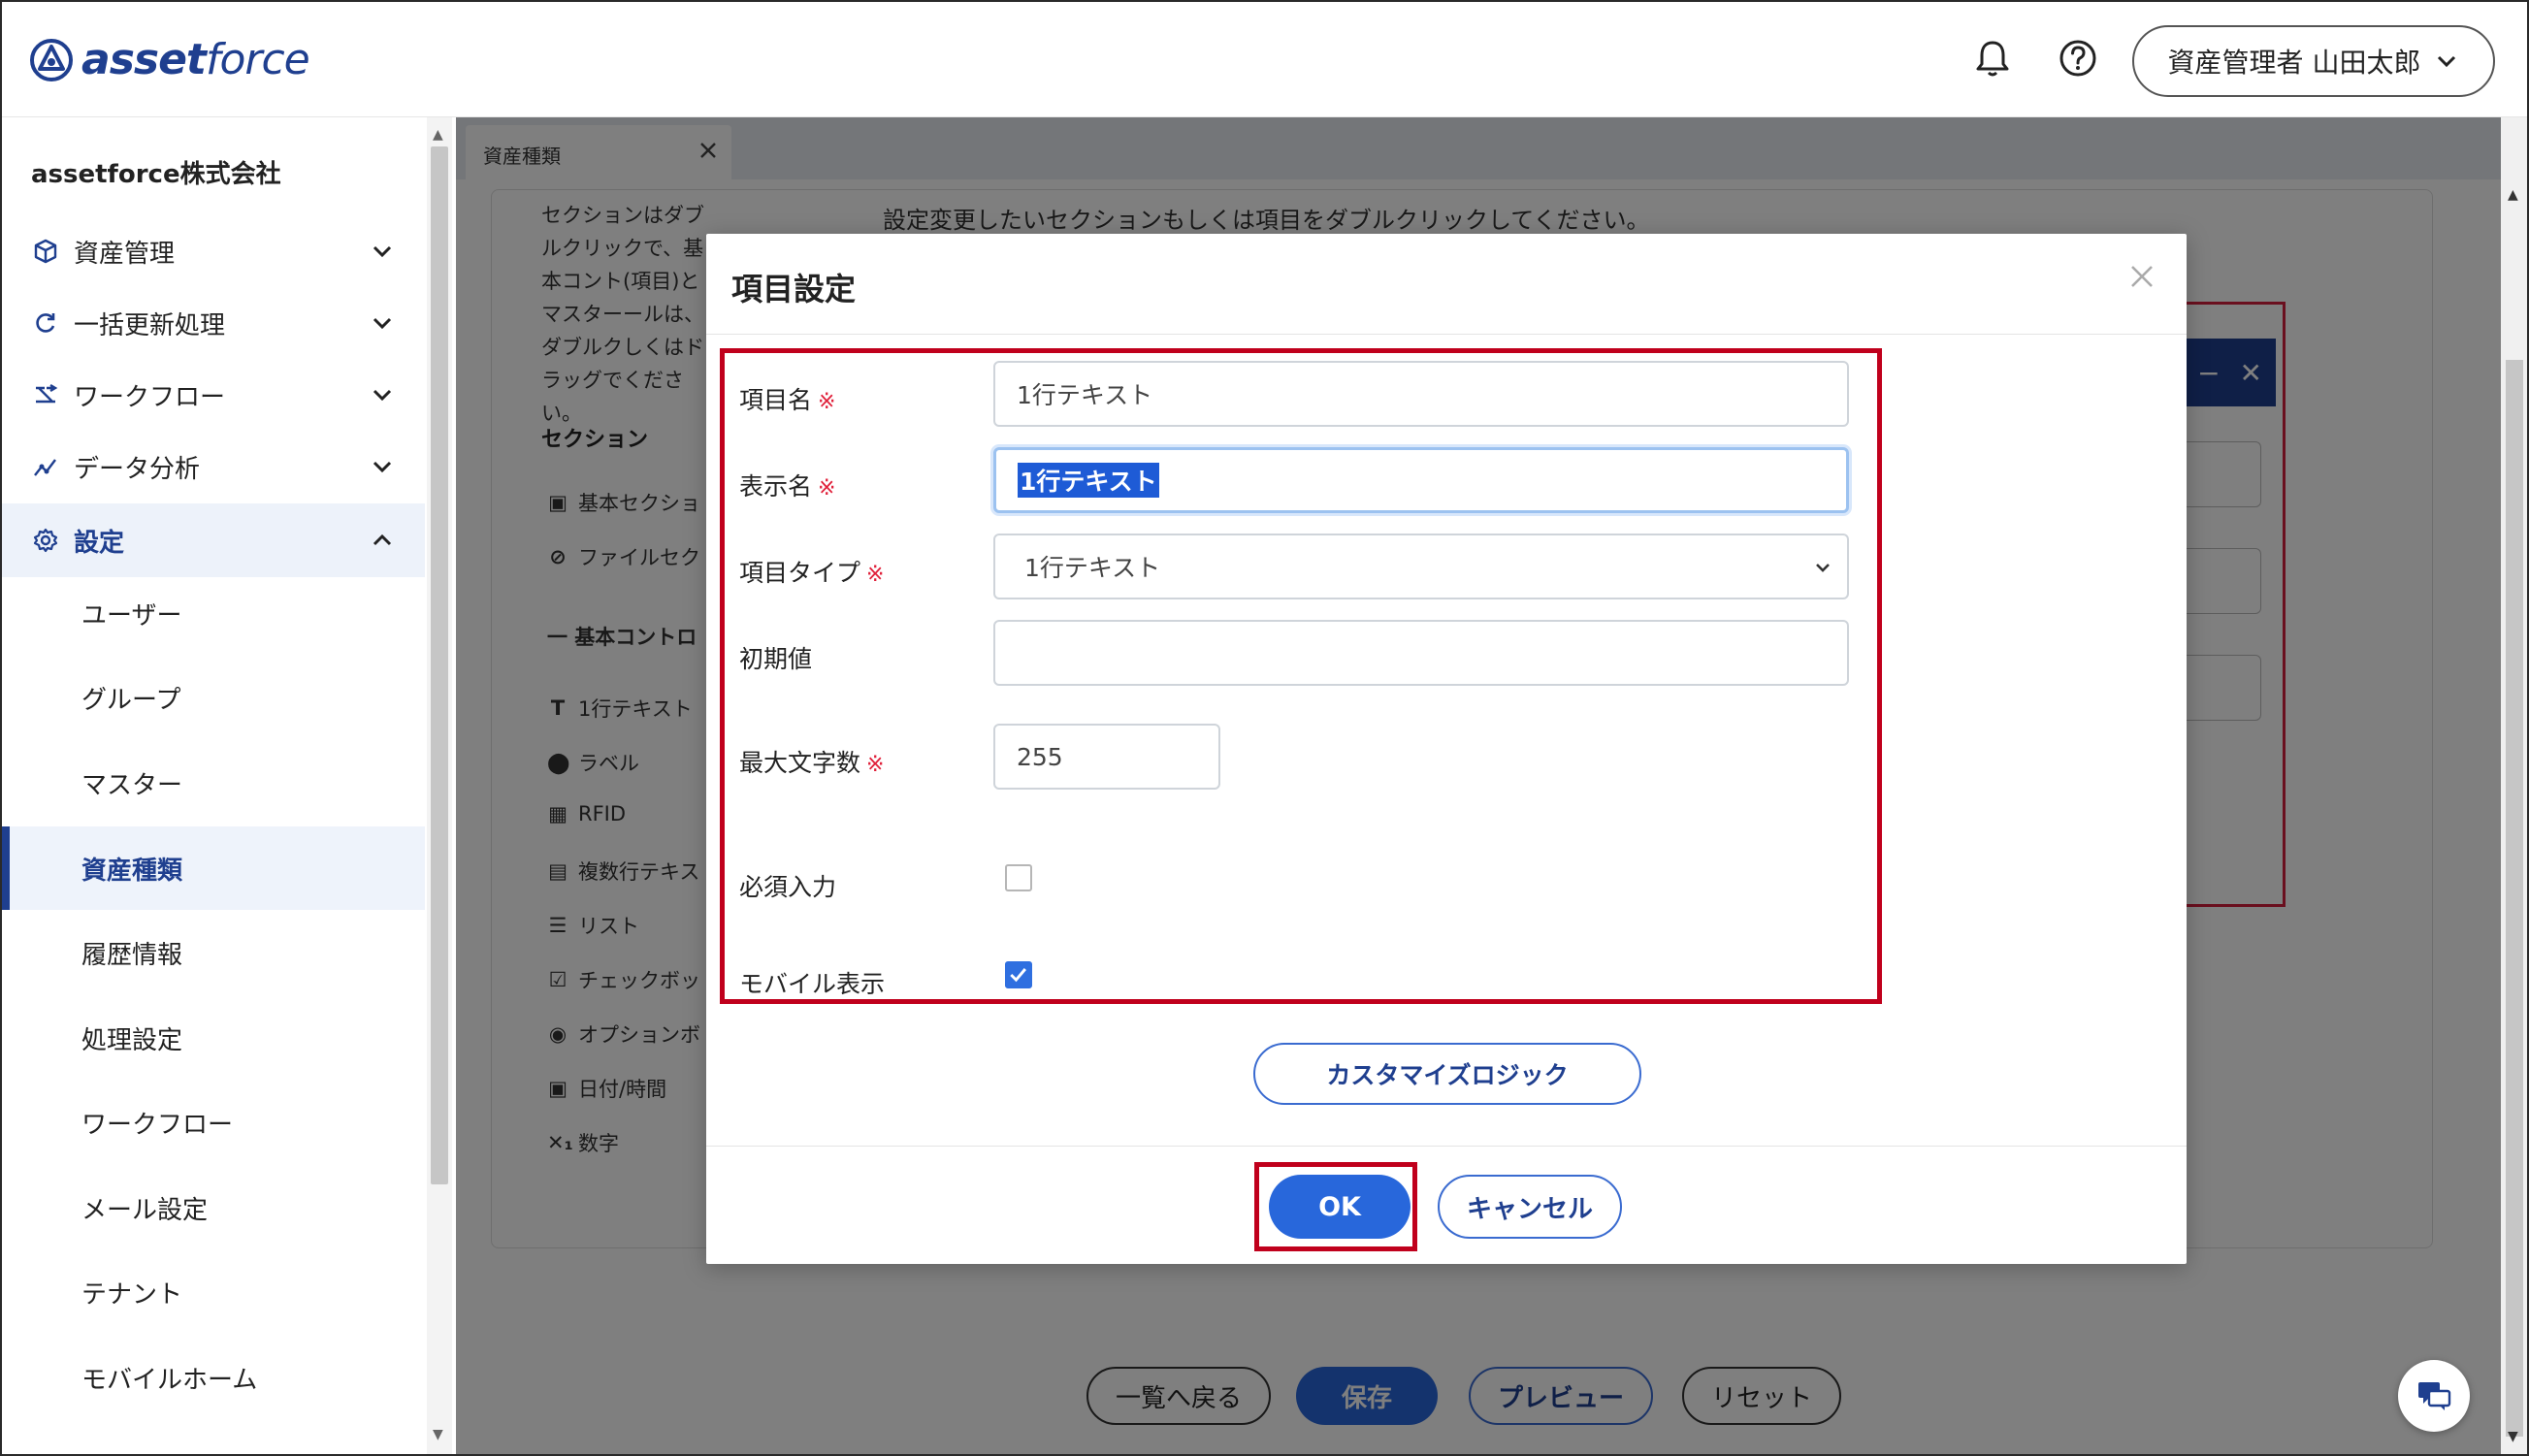 Image resolution: width=2529 pixels, height=1456 pixels. What do you see at coordinates (213, 395) in the screenshot?
I see `sidebar-item-workflow: ワークフロー` at bounding box center [213, 395].